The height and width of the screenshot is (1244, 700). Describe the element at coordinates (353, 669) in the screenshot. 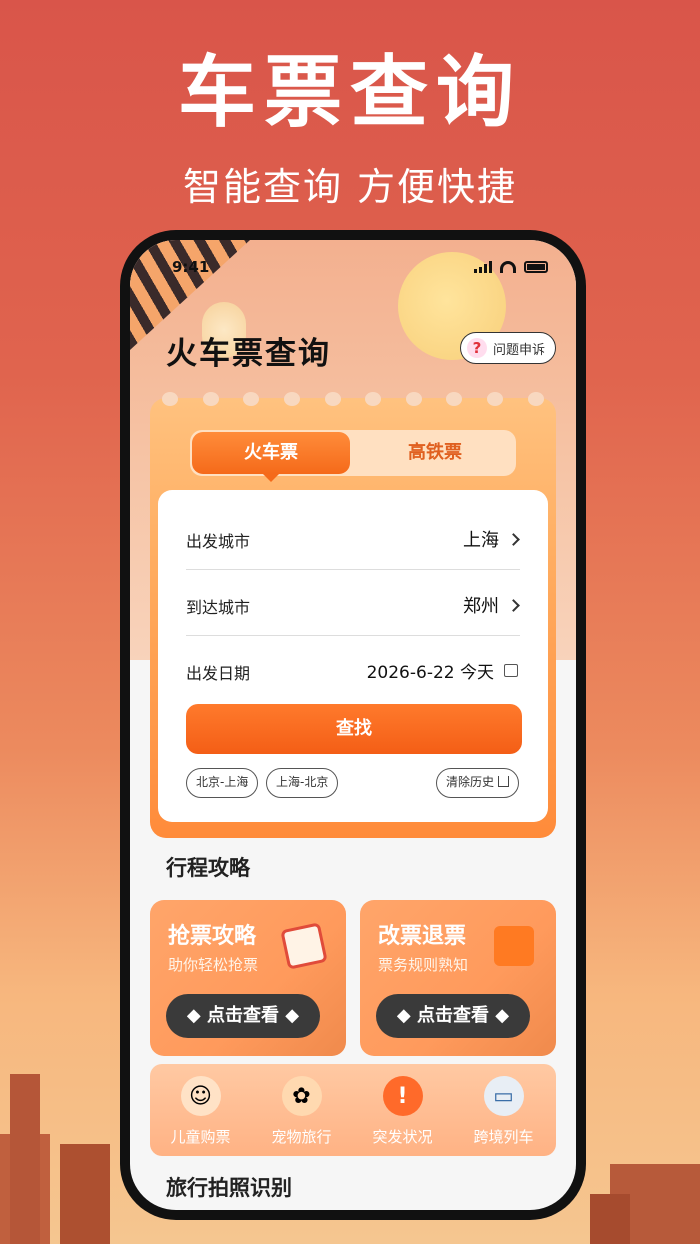

I see `date-row: 出发日期 2026-6-22 今天` at that location.